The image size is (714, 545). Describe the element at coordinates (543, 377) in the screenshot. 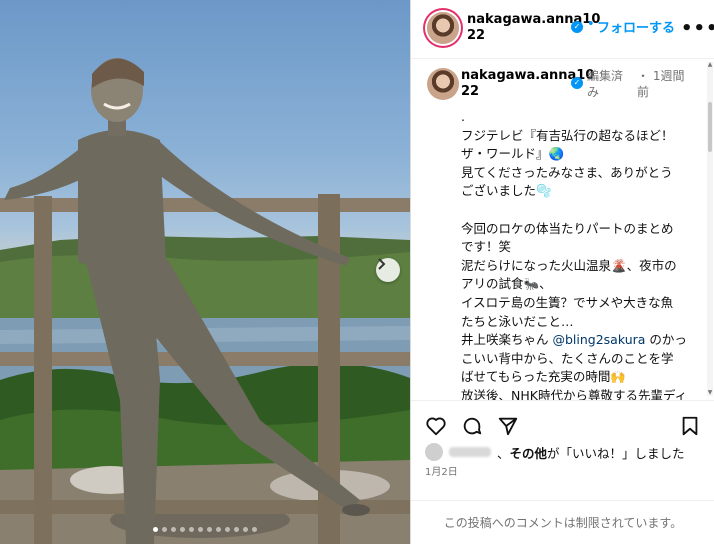

I see `caption-line: ばせてもらった充実の時間🙌` at that location.